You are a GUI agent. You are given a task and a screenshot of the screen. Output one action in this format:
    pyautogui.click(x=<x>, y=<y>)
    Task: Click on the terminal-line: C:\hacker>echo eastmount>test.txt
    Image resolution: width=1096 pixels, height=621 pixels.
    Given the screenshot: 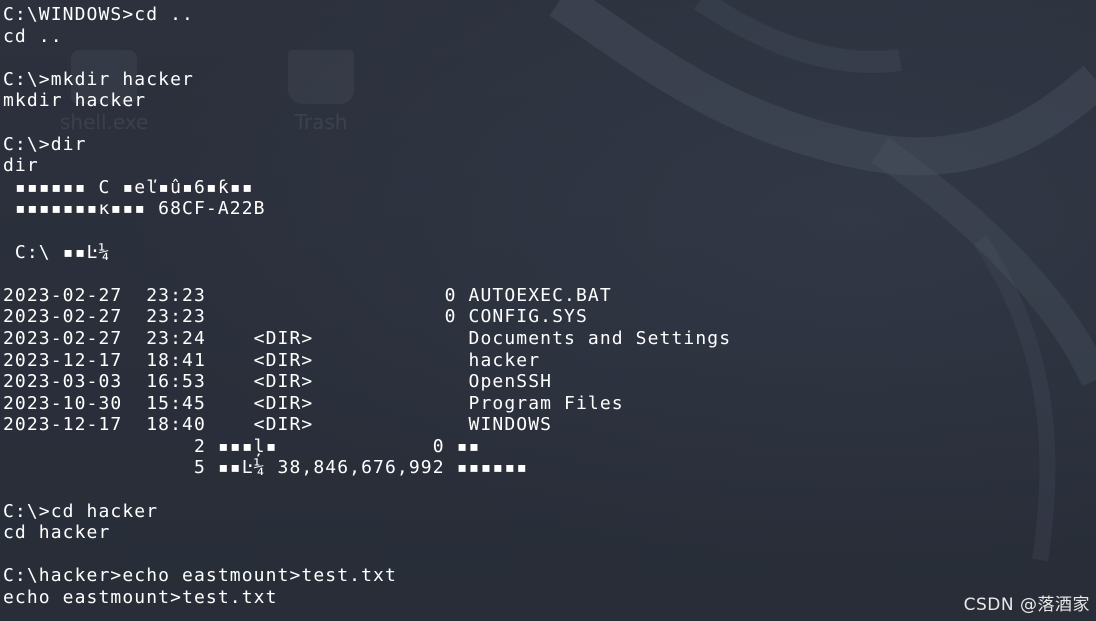 What is the action you would take?
    pyautogui.click(x=200, y=576)
    